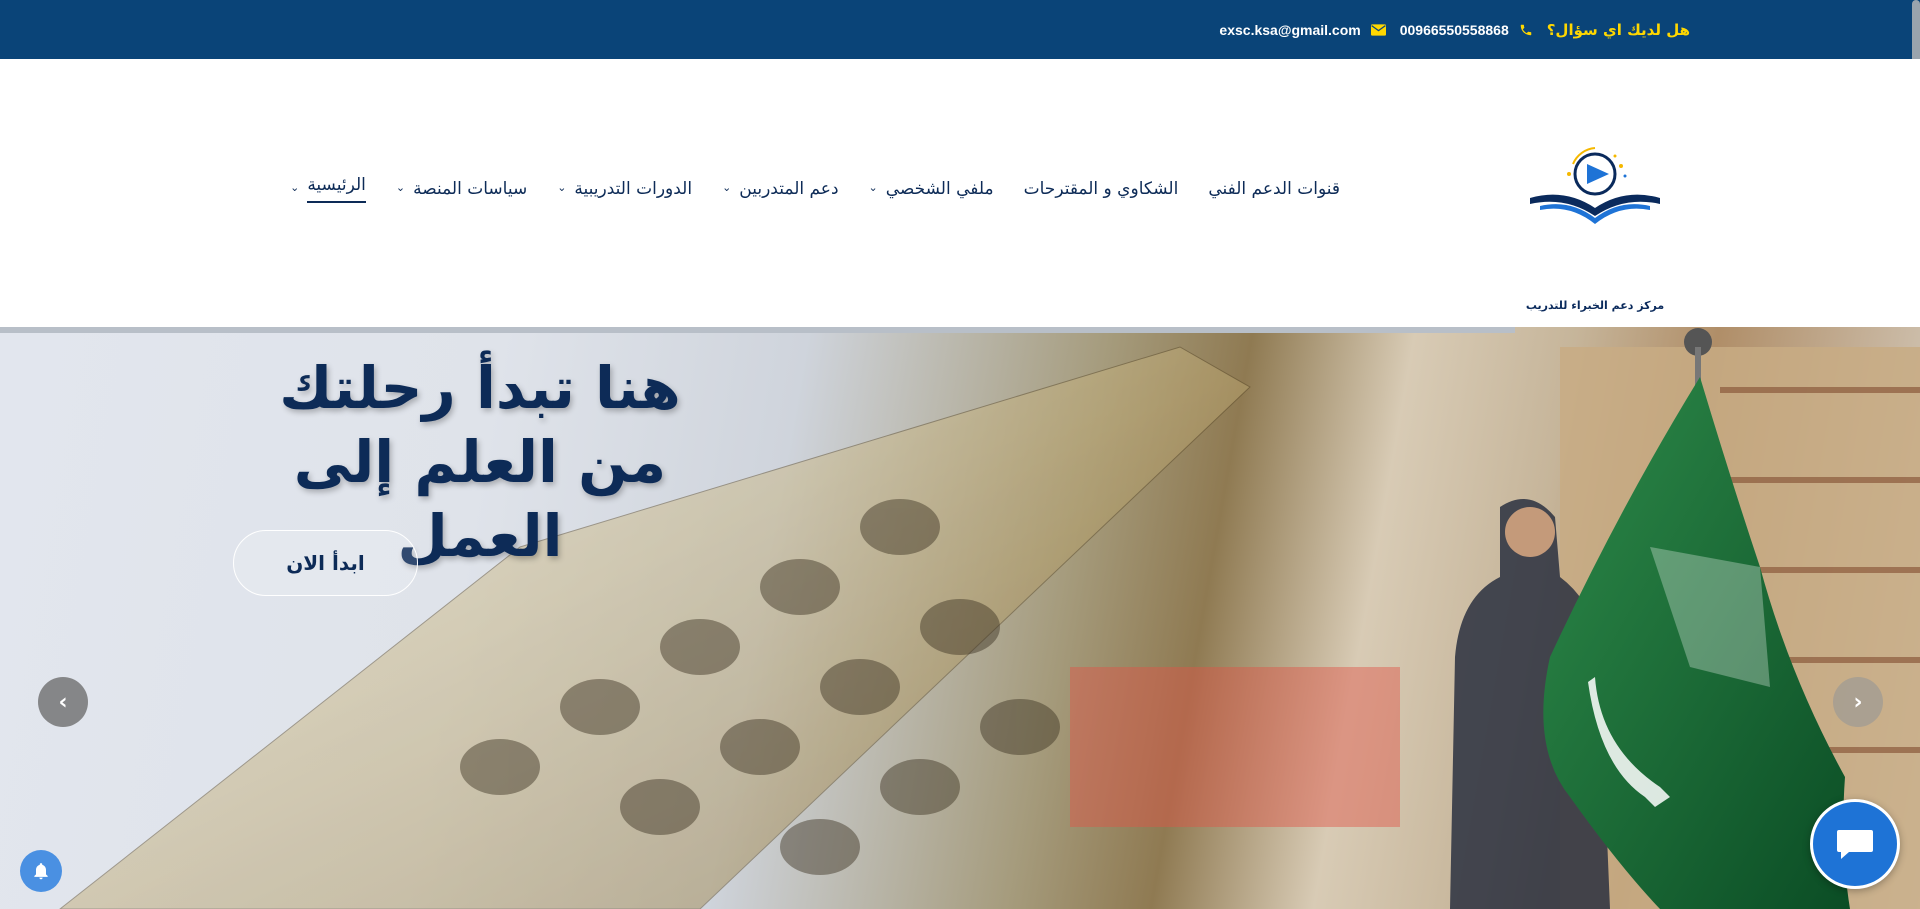 This screenshot has width=1920, height=909. I want to click on nav-item-my-profile: ملفي الشخصي ⌄, so click(931, 189).